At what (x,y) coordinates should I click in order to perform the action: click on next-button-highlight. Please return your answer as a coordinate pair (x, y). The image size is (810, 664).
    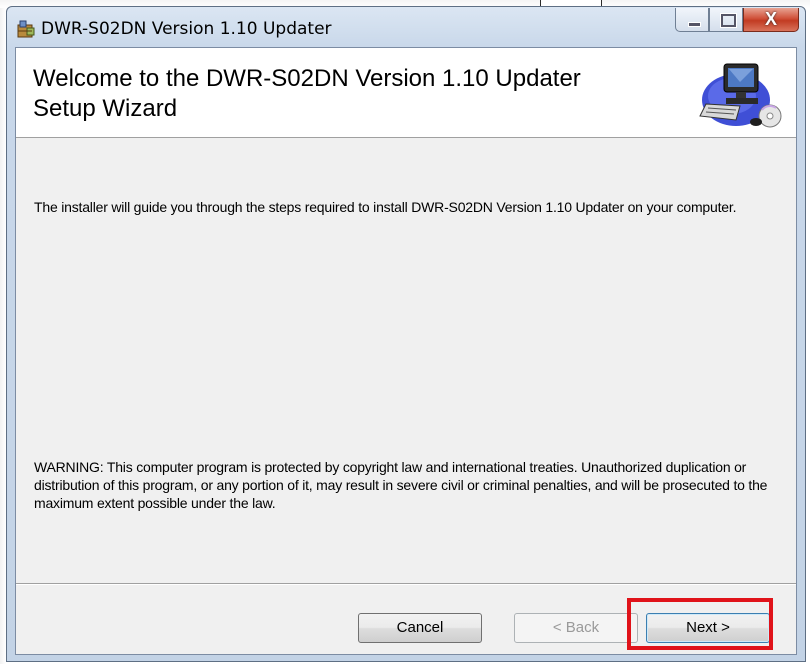
    Looking at the image, I should click on (700, 624).